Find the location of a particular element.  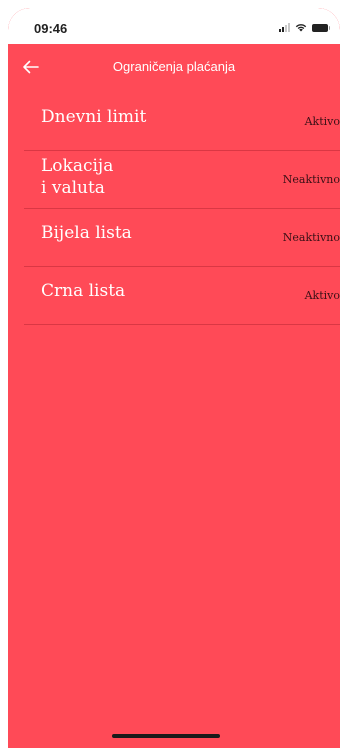

list-item-label: Crna lista is located at coordinates (83, 291).